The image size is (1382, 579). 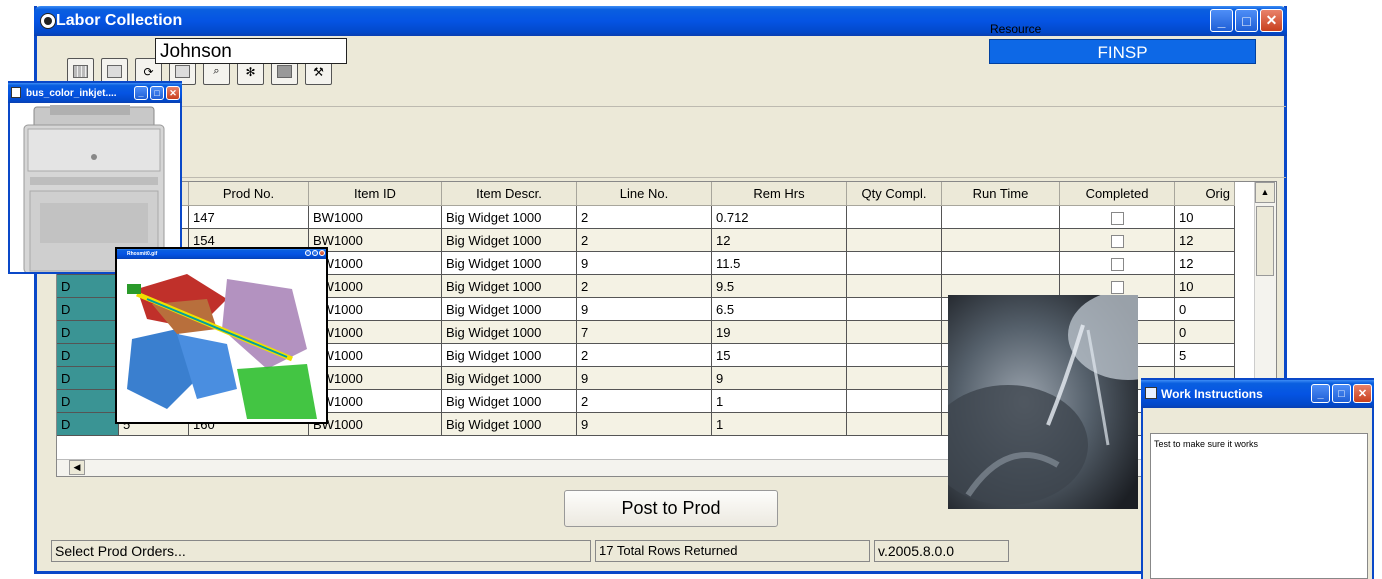 I want to click on prod-no-cell: 147, so click(x=248, y=217).